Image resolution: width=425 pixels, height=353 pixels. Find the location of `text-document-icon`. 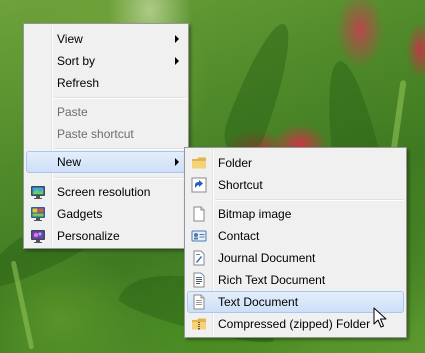

text-document-icon is located at coordinates (199, 302).